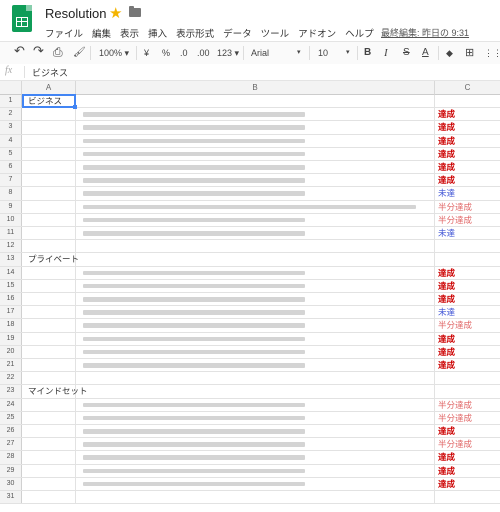 The width and height of the screenshot is (500, 512). What do you see at coordinates (129, 33) in the screenshot?
I see `menu-item: 表示` at bounding box center [129, 33].